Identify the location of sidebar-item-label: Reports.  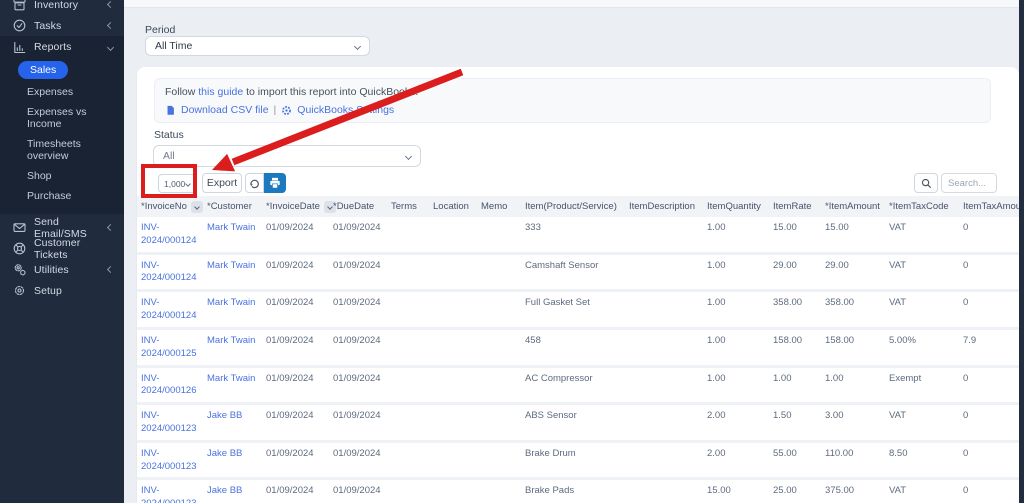
(53, 47).